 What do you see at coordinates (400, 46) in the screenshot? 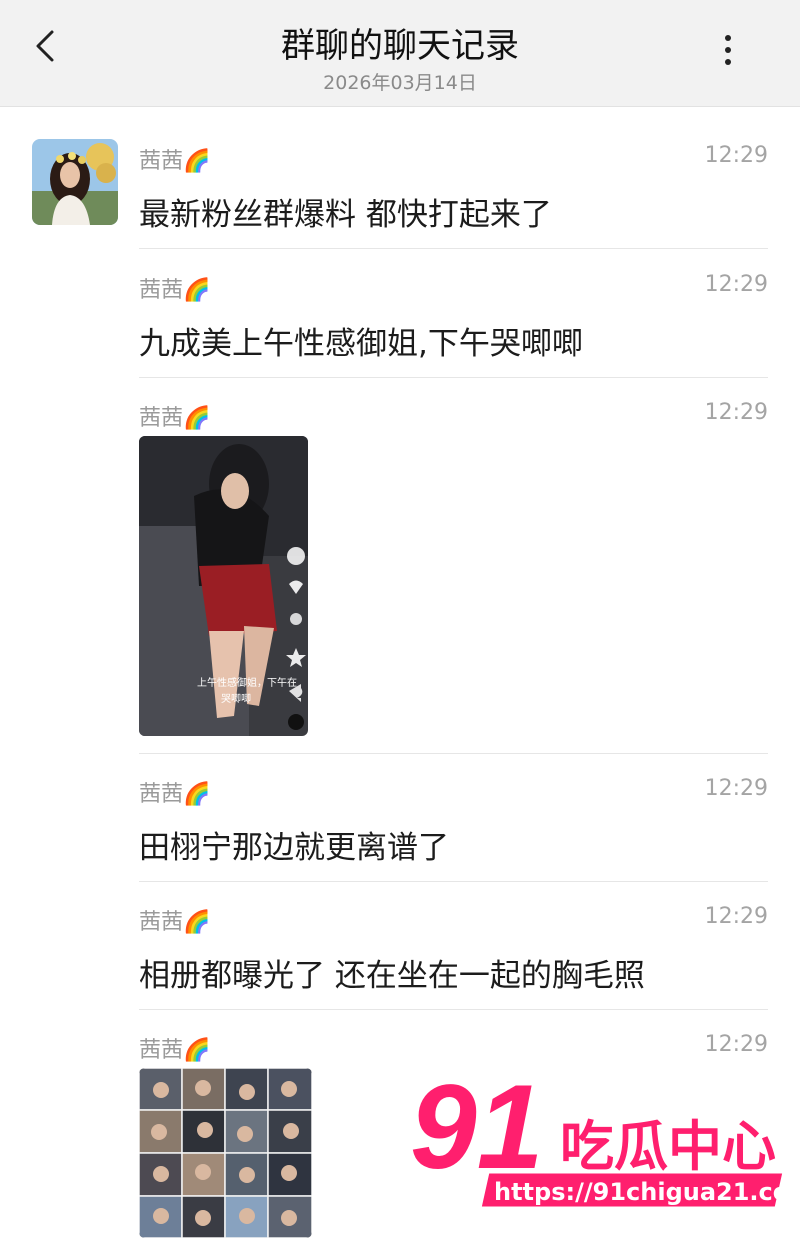
I see `page-title: 群聊的聊天记录` at bounding box center [400, 46].